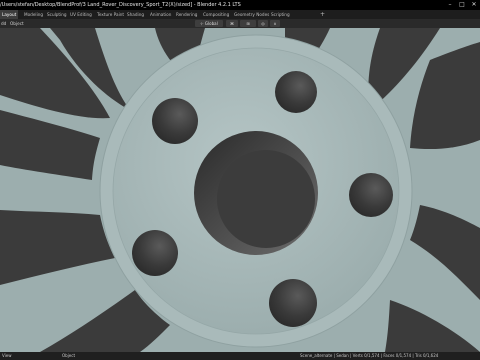  I want to click on snap-icon: ⊞, so click(248, 23).